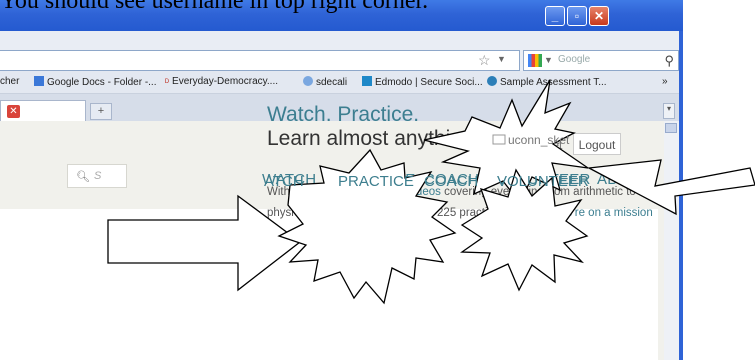 This screenshot has height=360, width=755. What do you see at coordinates (671, 240) in the screenshot?
I see `vertical-scrollbar` at bounding box center [671, 240].